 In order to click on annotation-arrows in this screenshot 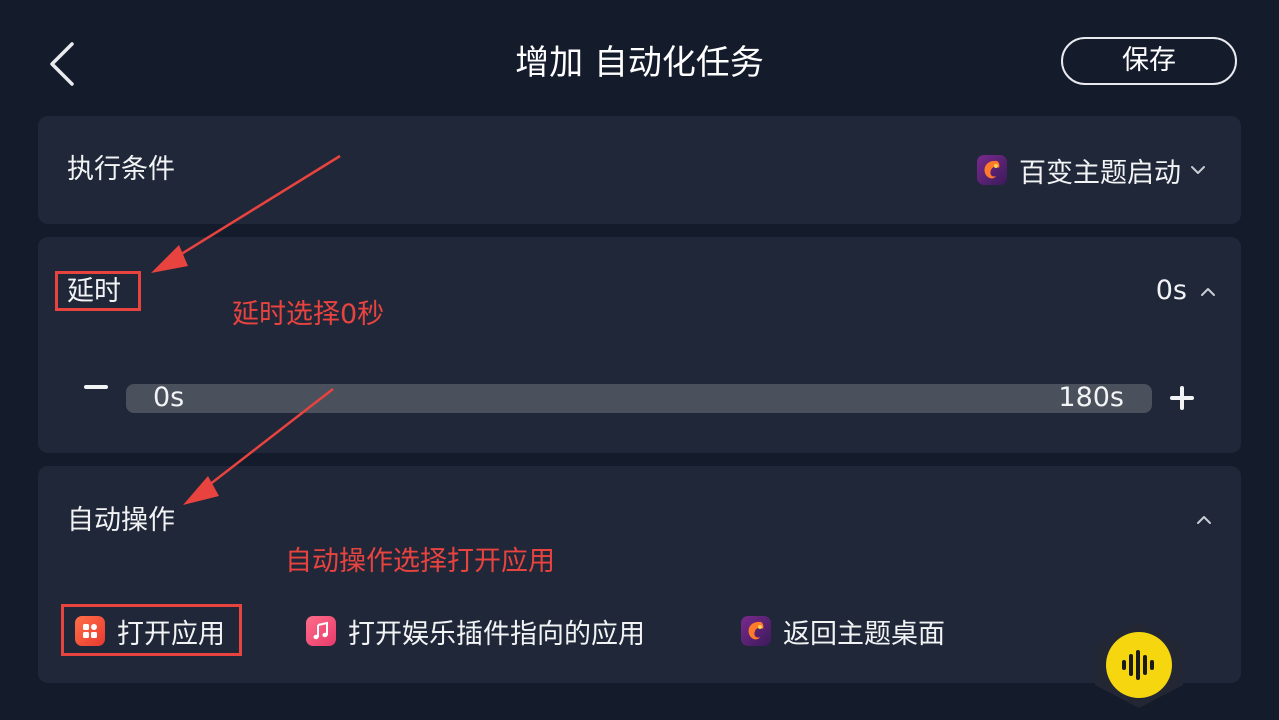, I will do `click(246, 329)`.